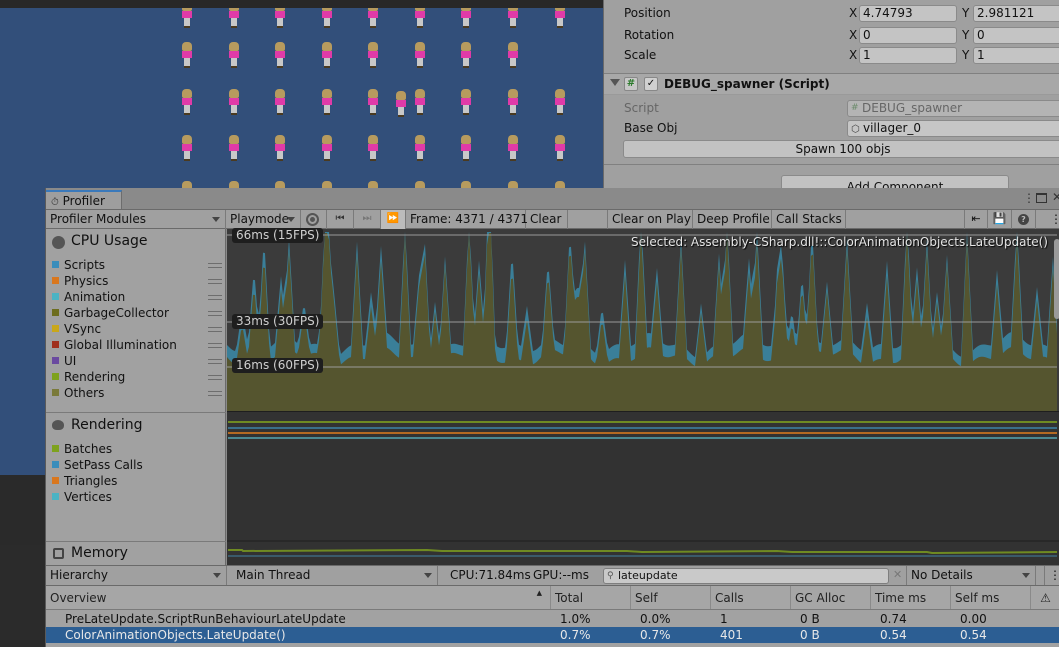  I want to click on kebab-menu-icon: ⋮, so click(1029, 198).